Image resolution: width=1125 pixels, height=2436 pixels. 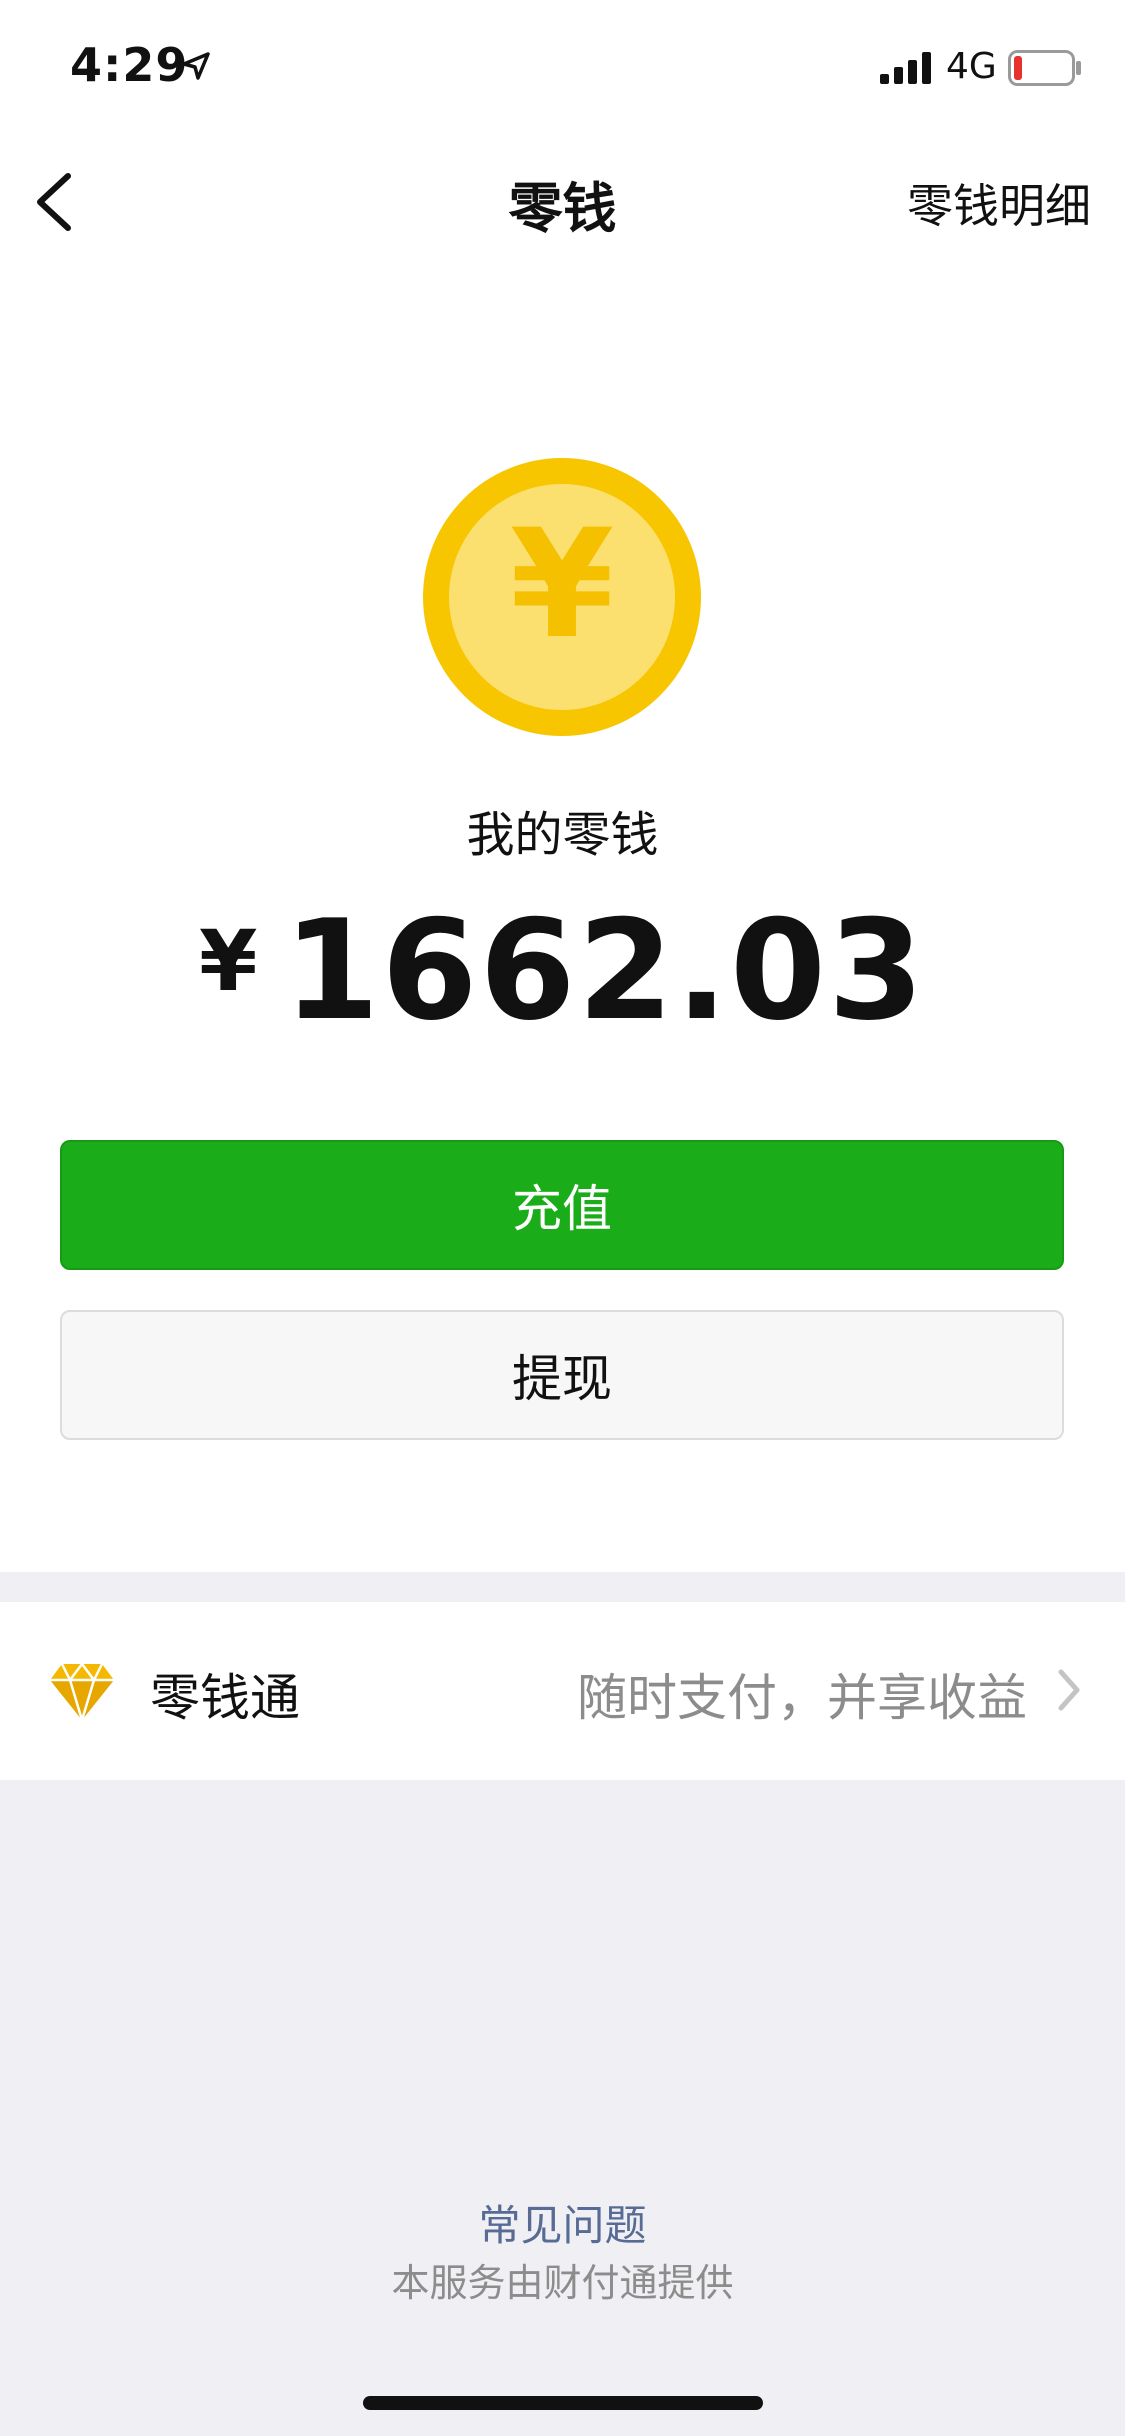 I want to click on cellular-signal-icon, so click(x=905, y=68).